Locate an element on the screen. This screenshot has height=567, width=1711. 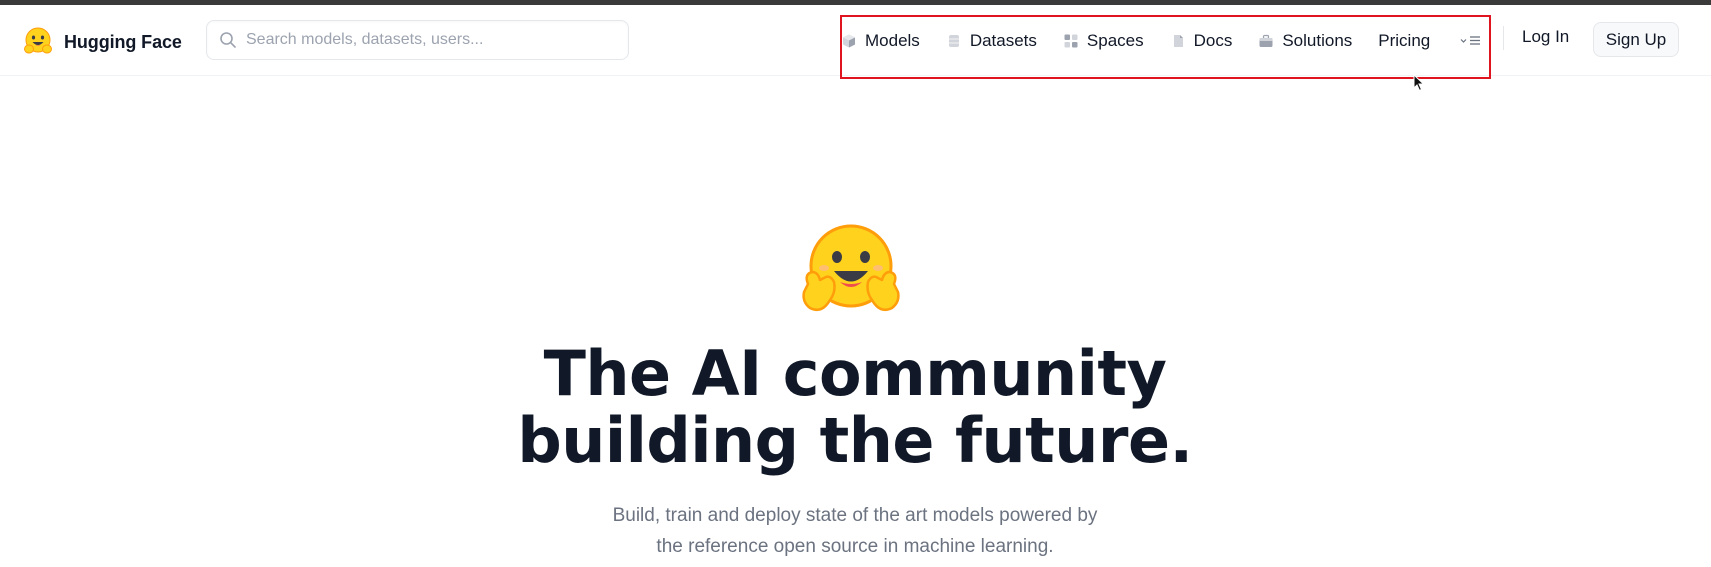
nav-item-spaces: Spaces is located at coordinates (1103, 41).